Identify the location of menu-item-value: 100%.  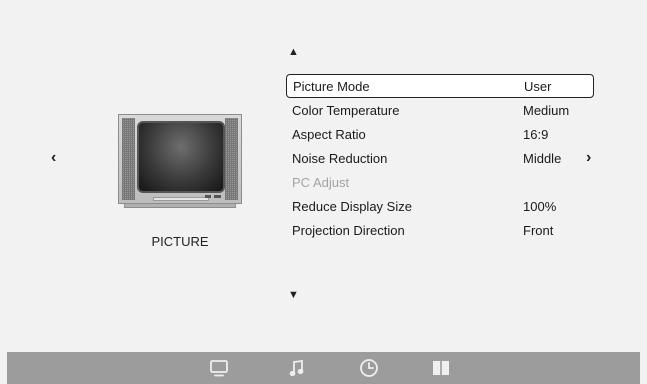
(540, 206).